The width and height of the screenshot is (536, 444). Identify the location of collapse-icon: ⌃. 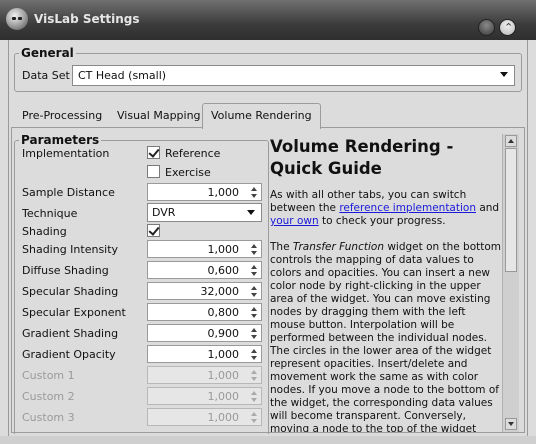
(509, 27).